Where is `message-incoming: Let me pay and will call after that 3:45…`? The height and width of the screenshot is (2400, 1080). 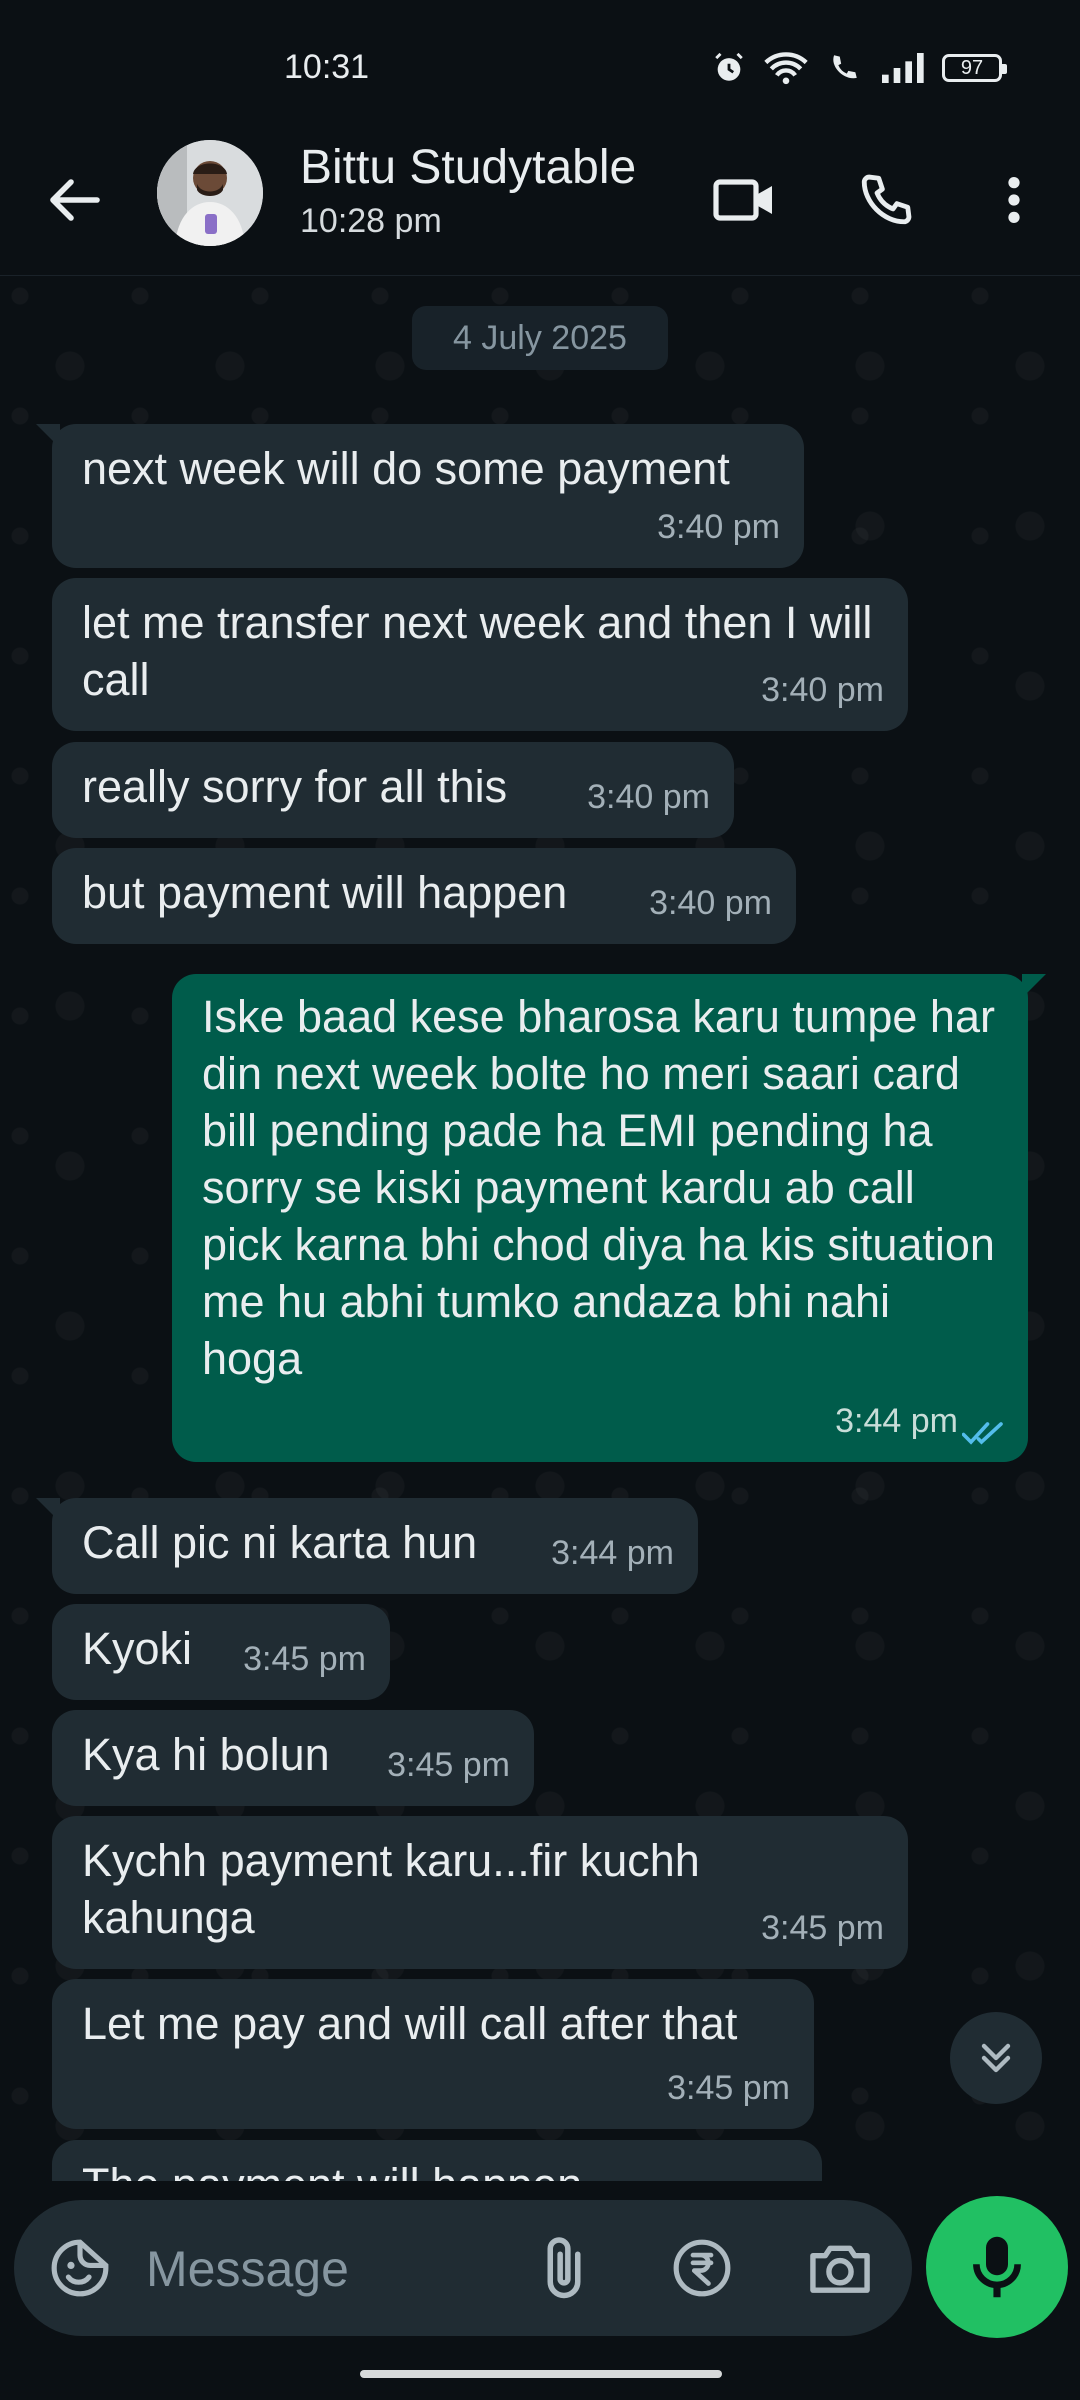 message-incoming: Let me pay and will call after that 3:45… is located at coordinates (433, 2054).